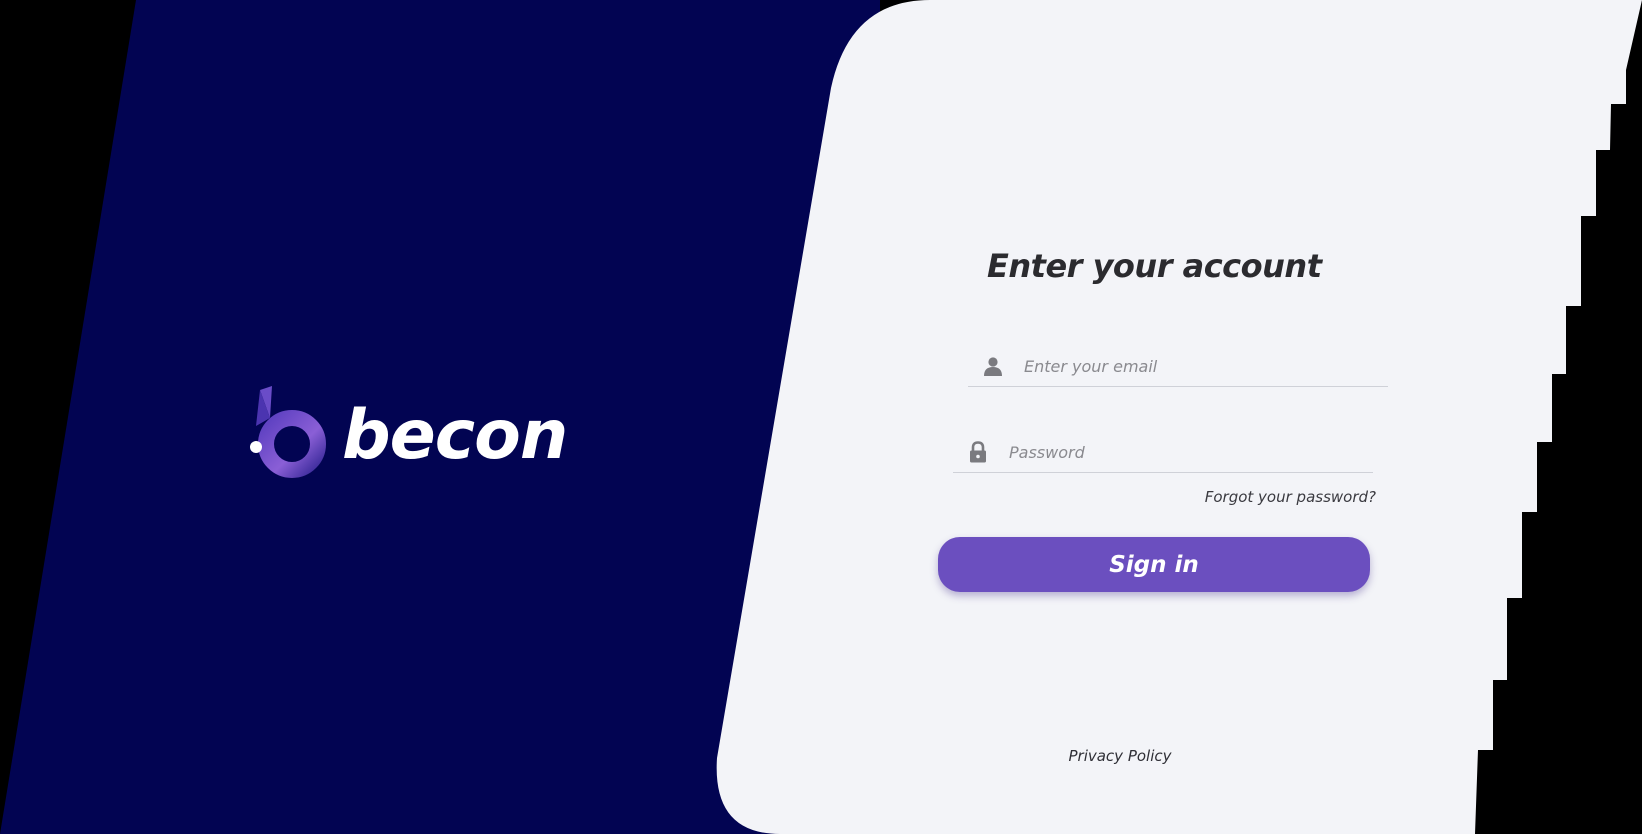 Image resolution: width=1642 pixels, height=834 pixels. Describe the element at coordinates (1154, 564) in the screenshot. I see `sign-in-button: Sign in` at that location.